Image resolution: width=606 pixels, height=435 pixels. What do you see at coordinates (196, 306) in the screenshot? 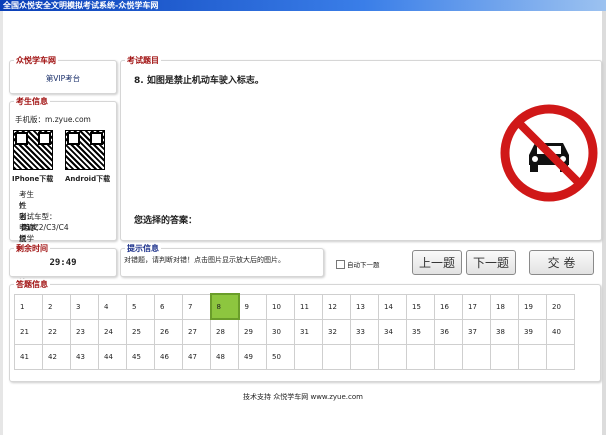
I see `question-cell-7: 7` at bounding box center [196, 306].